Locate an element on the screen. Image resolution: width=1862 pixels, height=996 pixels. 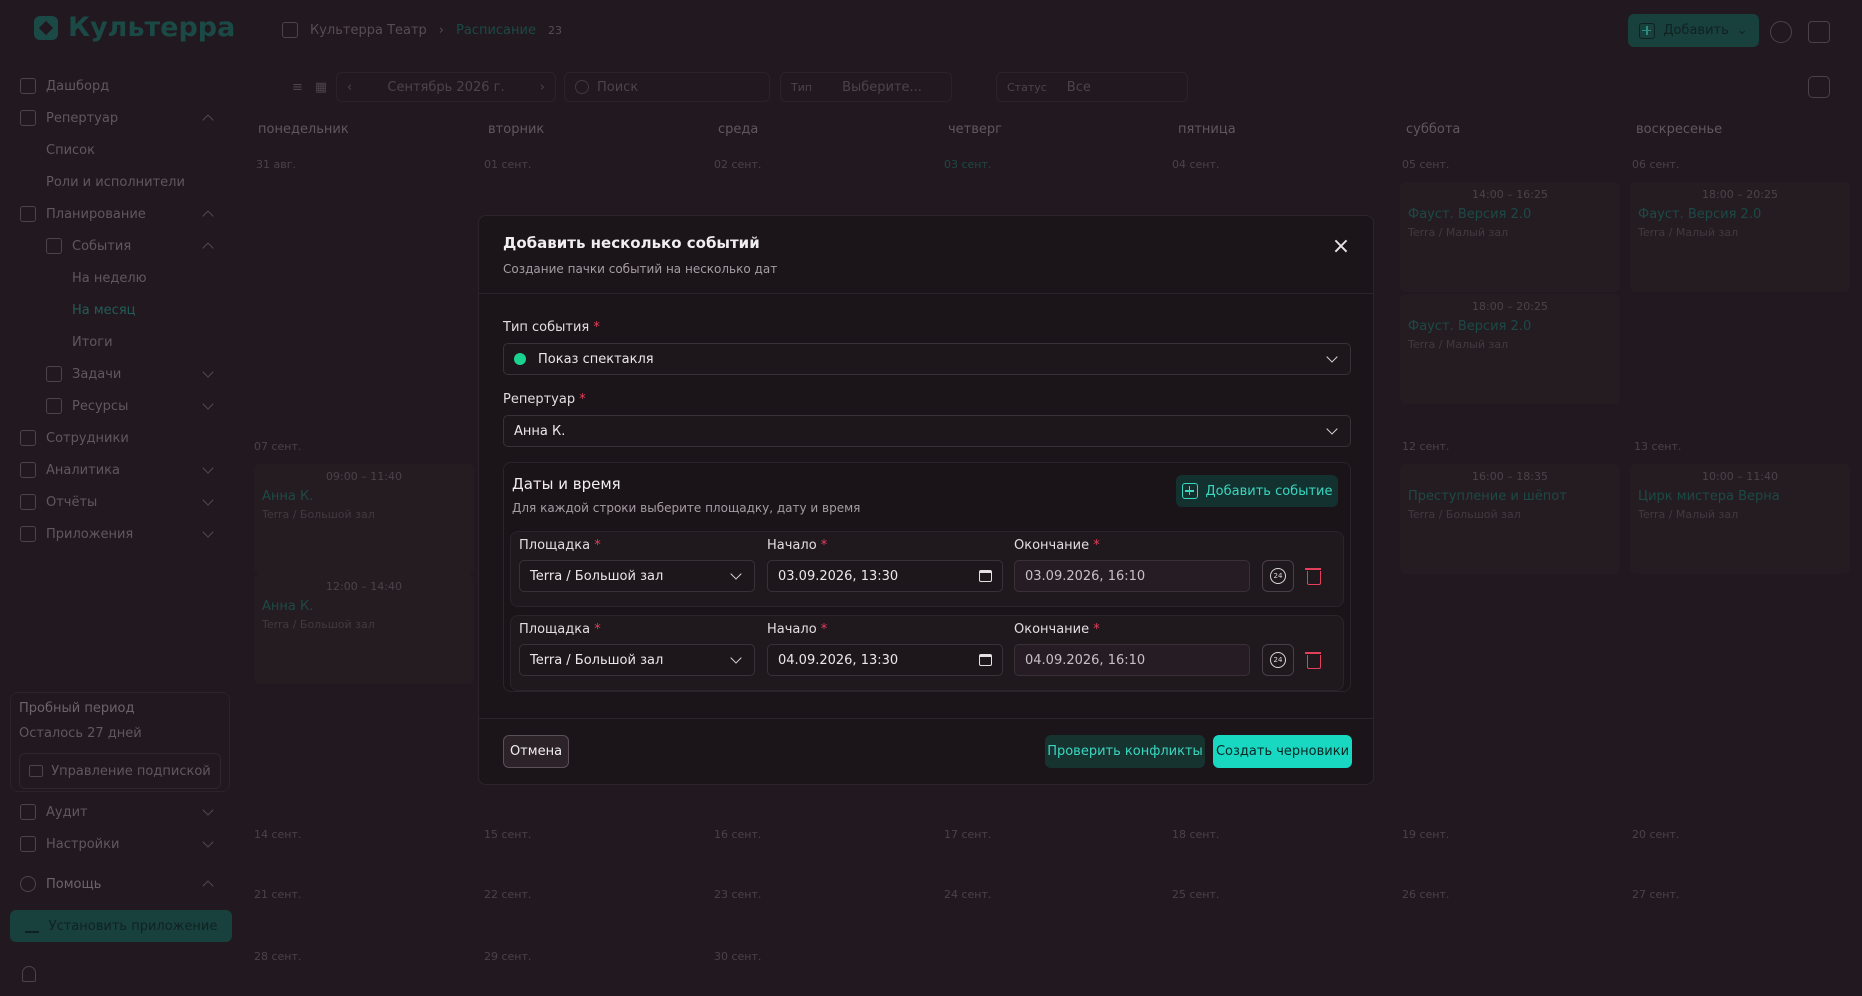
check-conflicts-button: Проверить конфликты is located at coordinates (1125, 751).